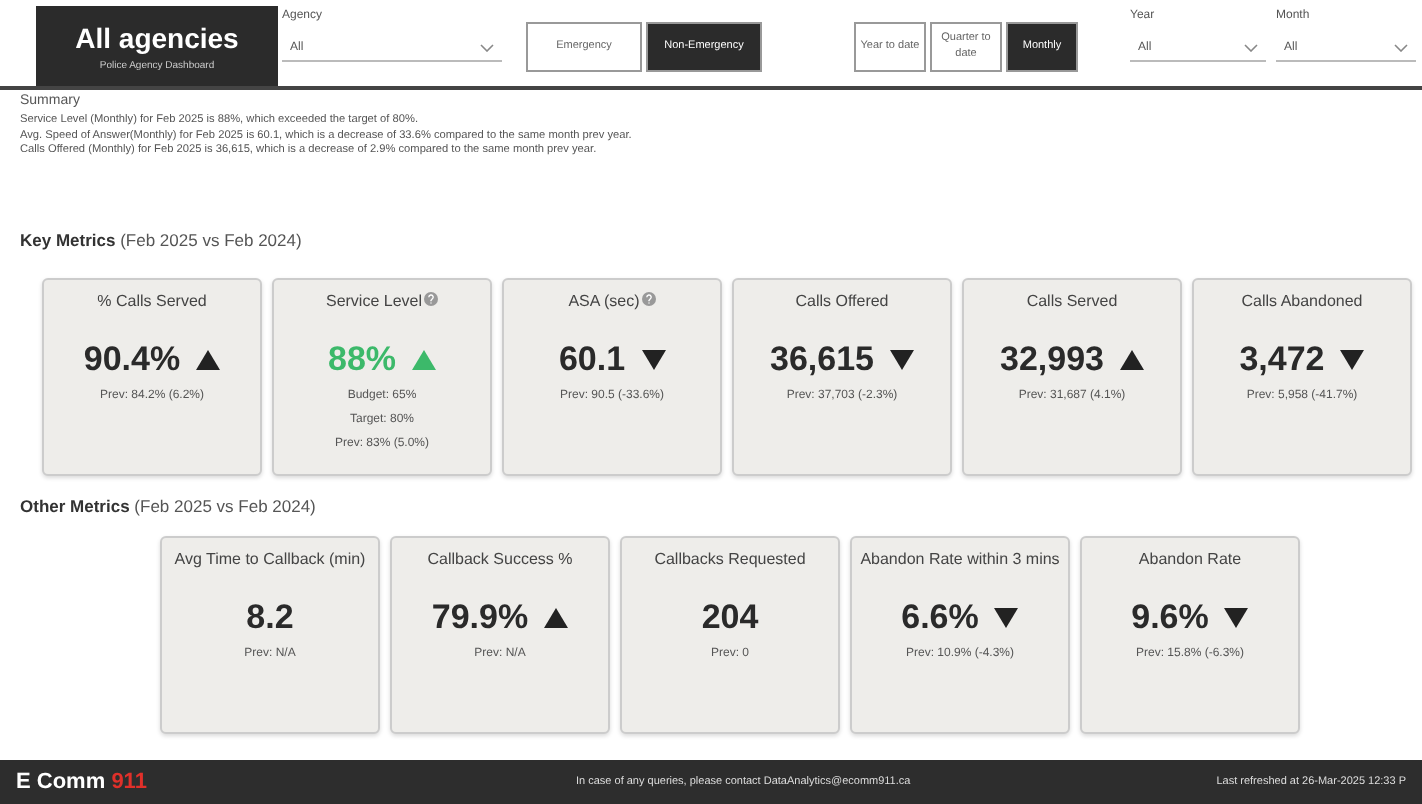  I want to click on metric-title: Callback Success %, so click(500, 560).